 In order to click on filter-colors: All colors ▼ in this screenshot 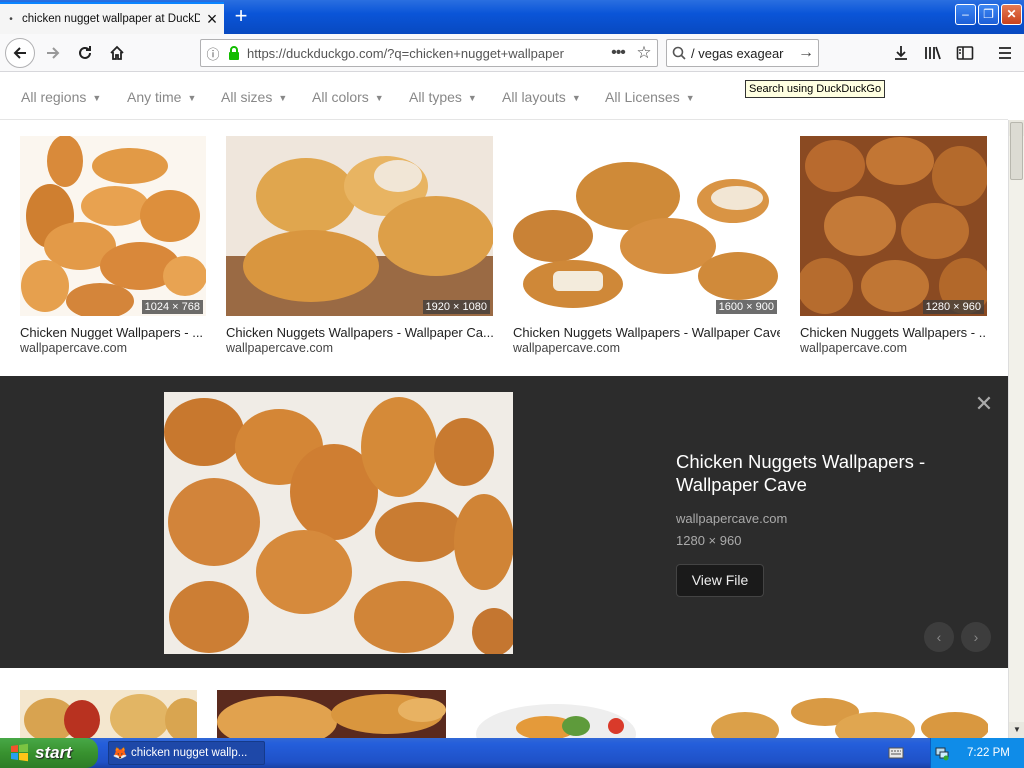, I will do `click(348, 97)`.